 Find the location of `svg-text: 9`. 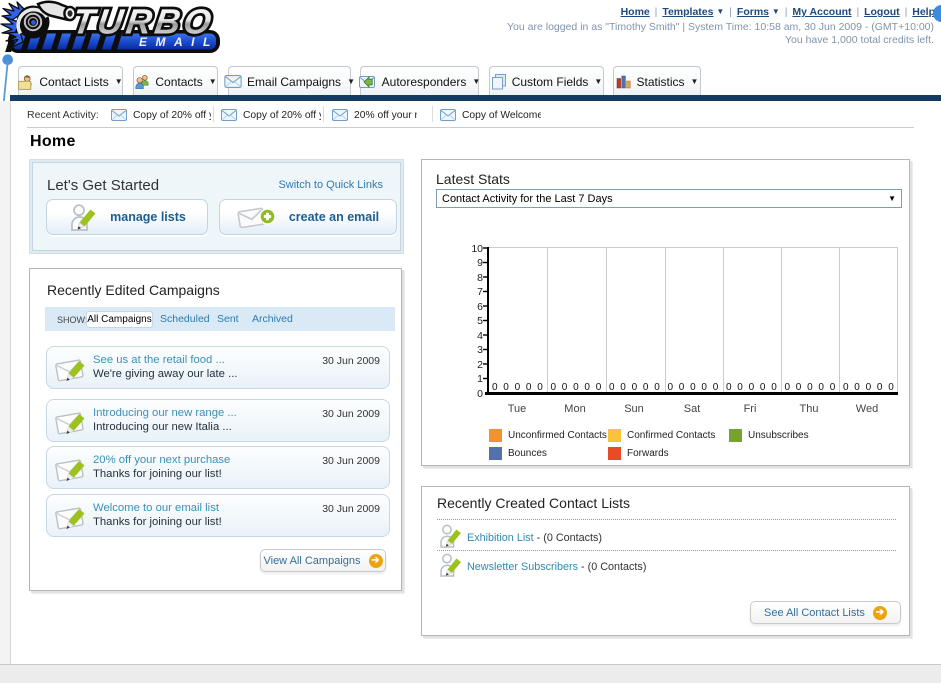

svg-text: 9 is located at coordinates (480, 263).